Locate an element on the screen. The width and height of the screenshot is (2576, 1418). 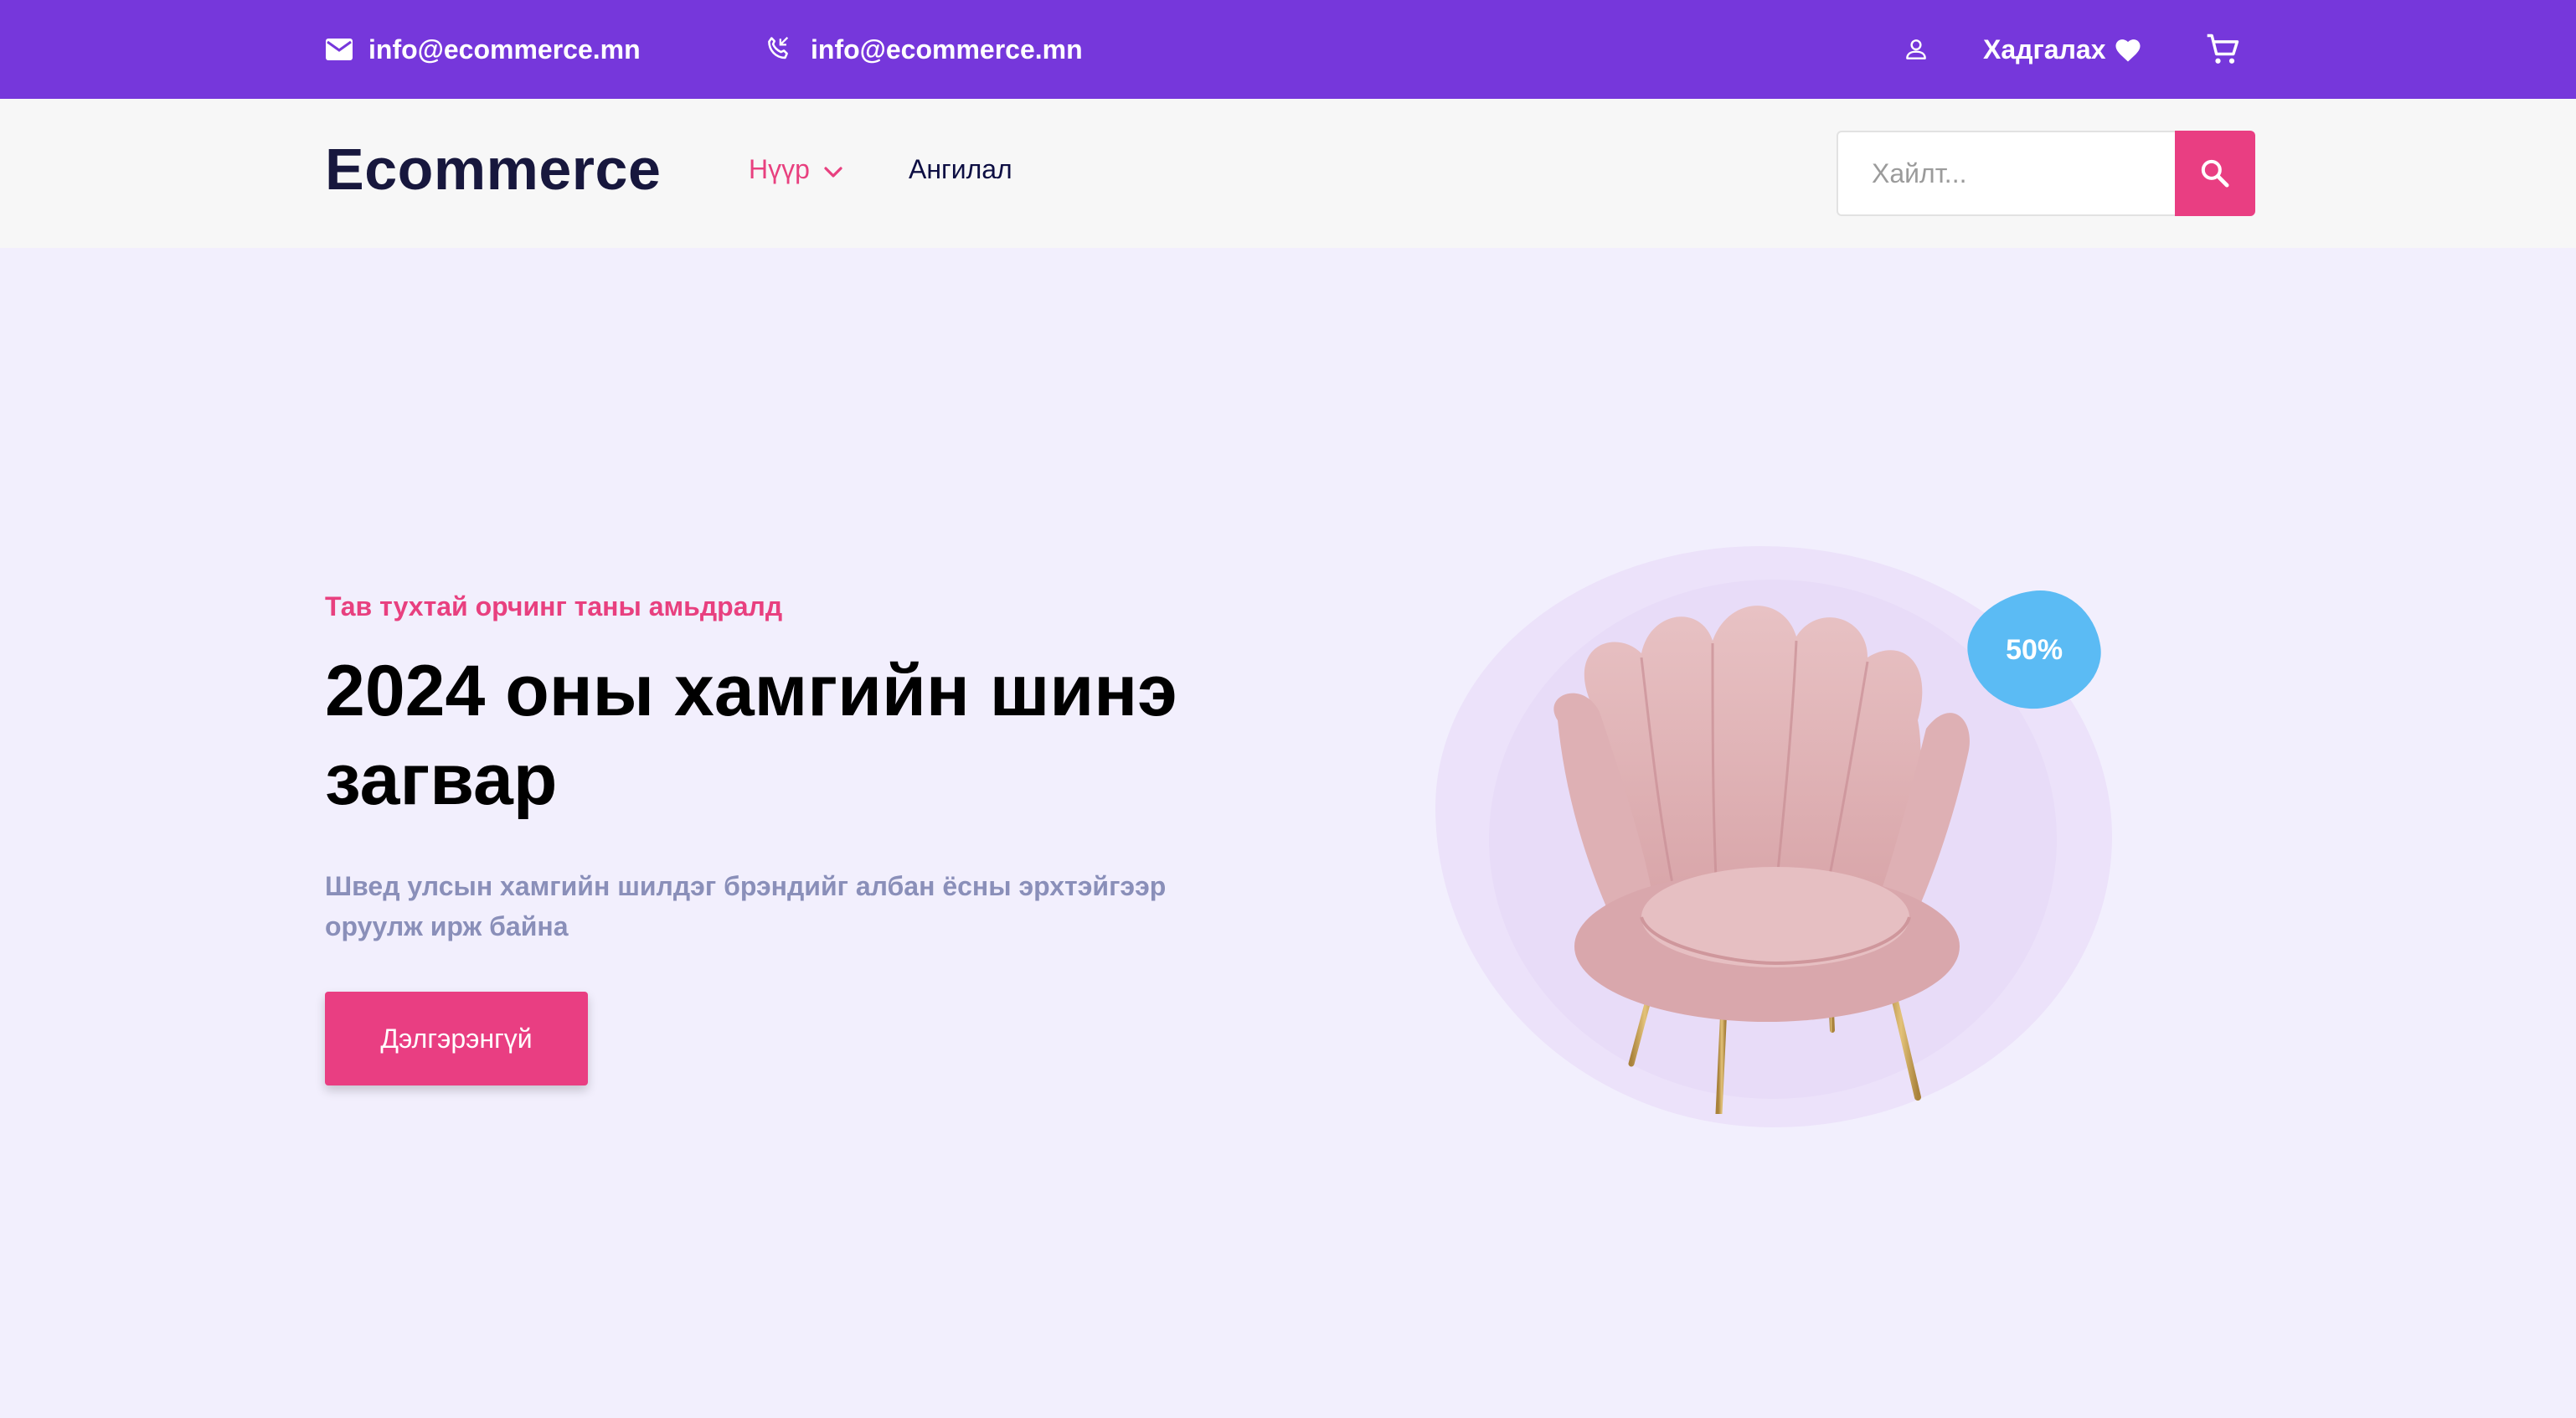
account-button is located at coordinates (1916, 49).